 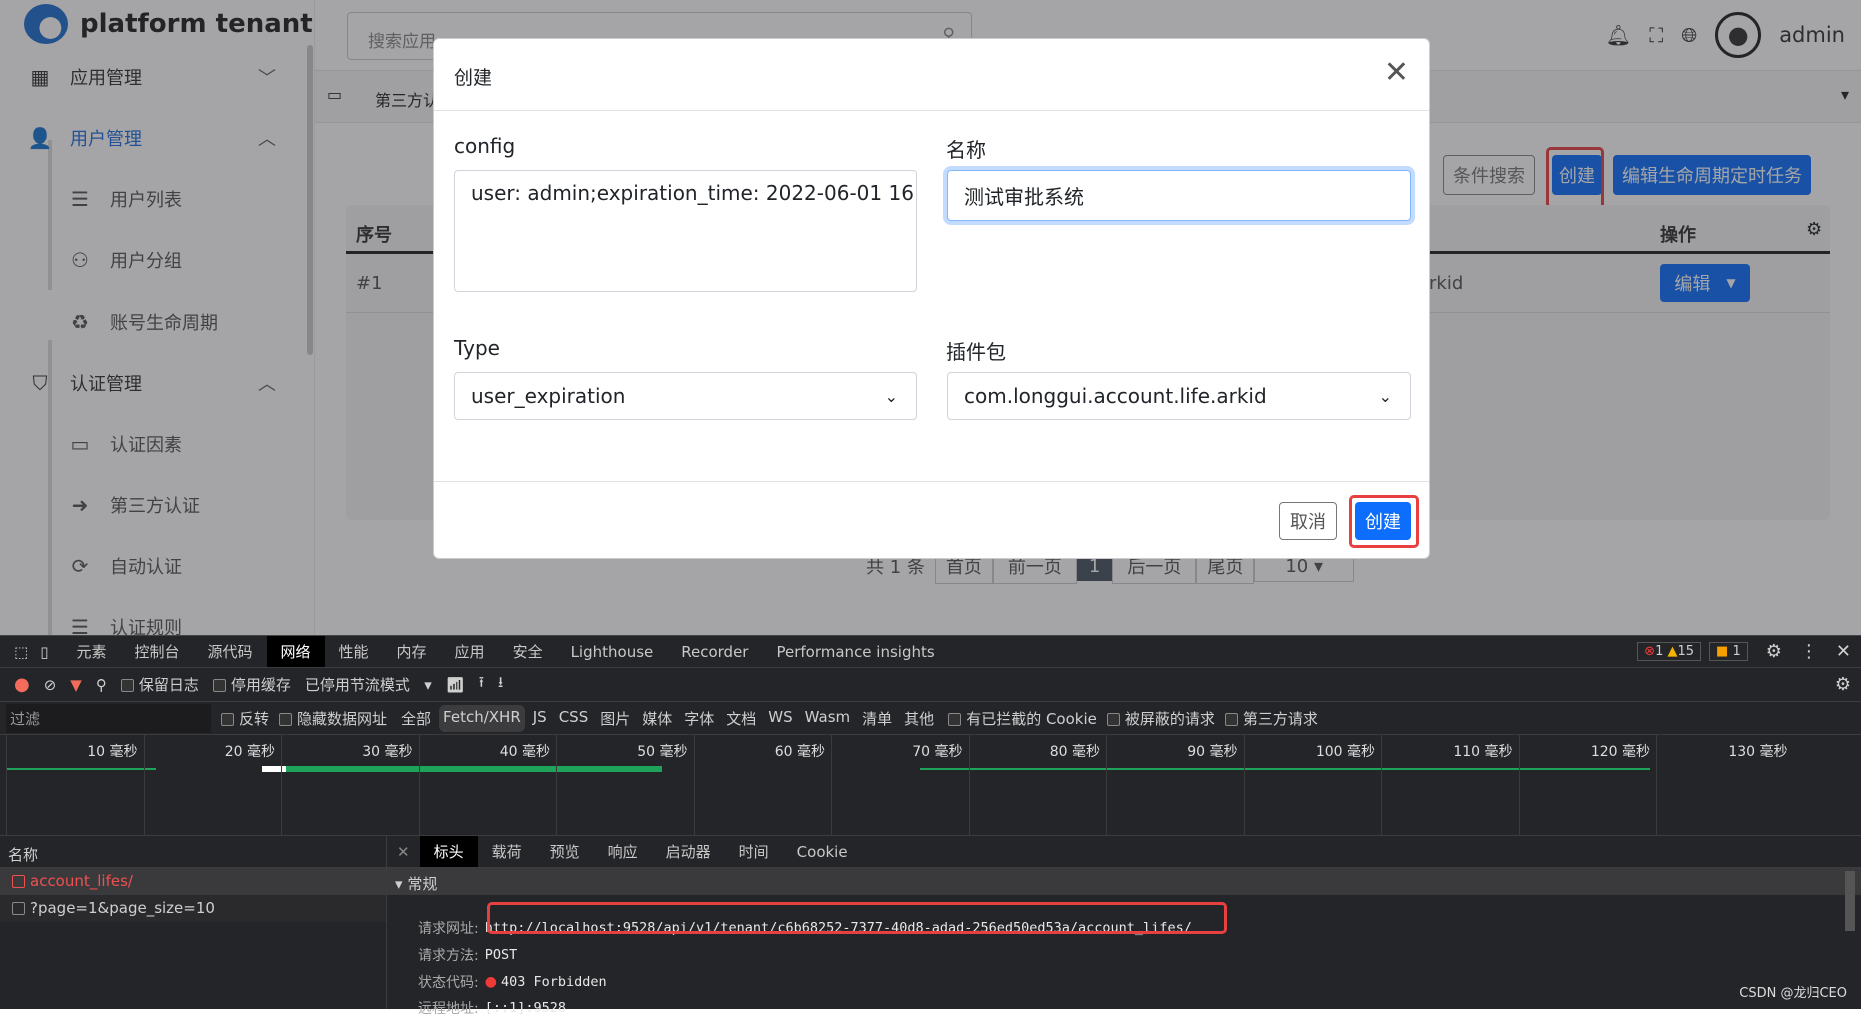 I want to click on clear-icon: ⊘, so click(x=50, y=685).